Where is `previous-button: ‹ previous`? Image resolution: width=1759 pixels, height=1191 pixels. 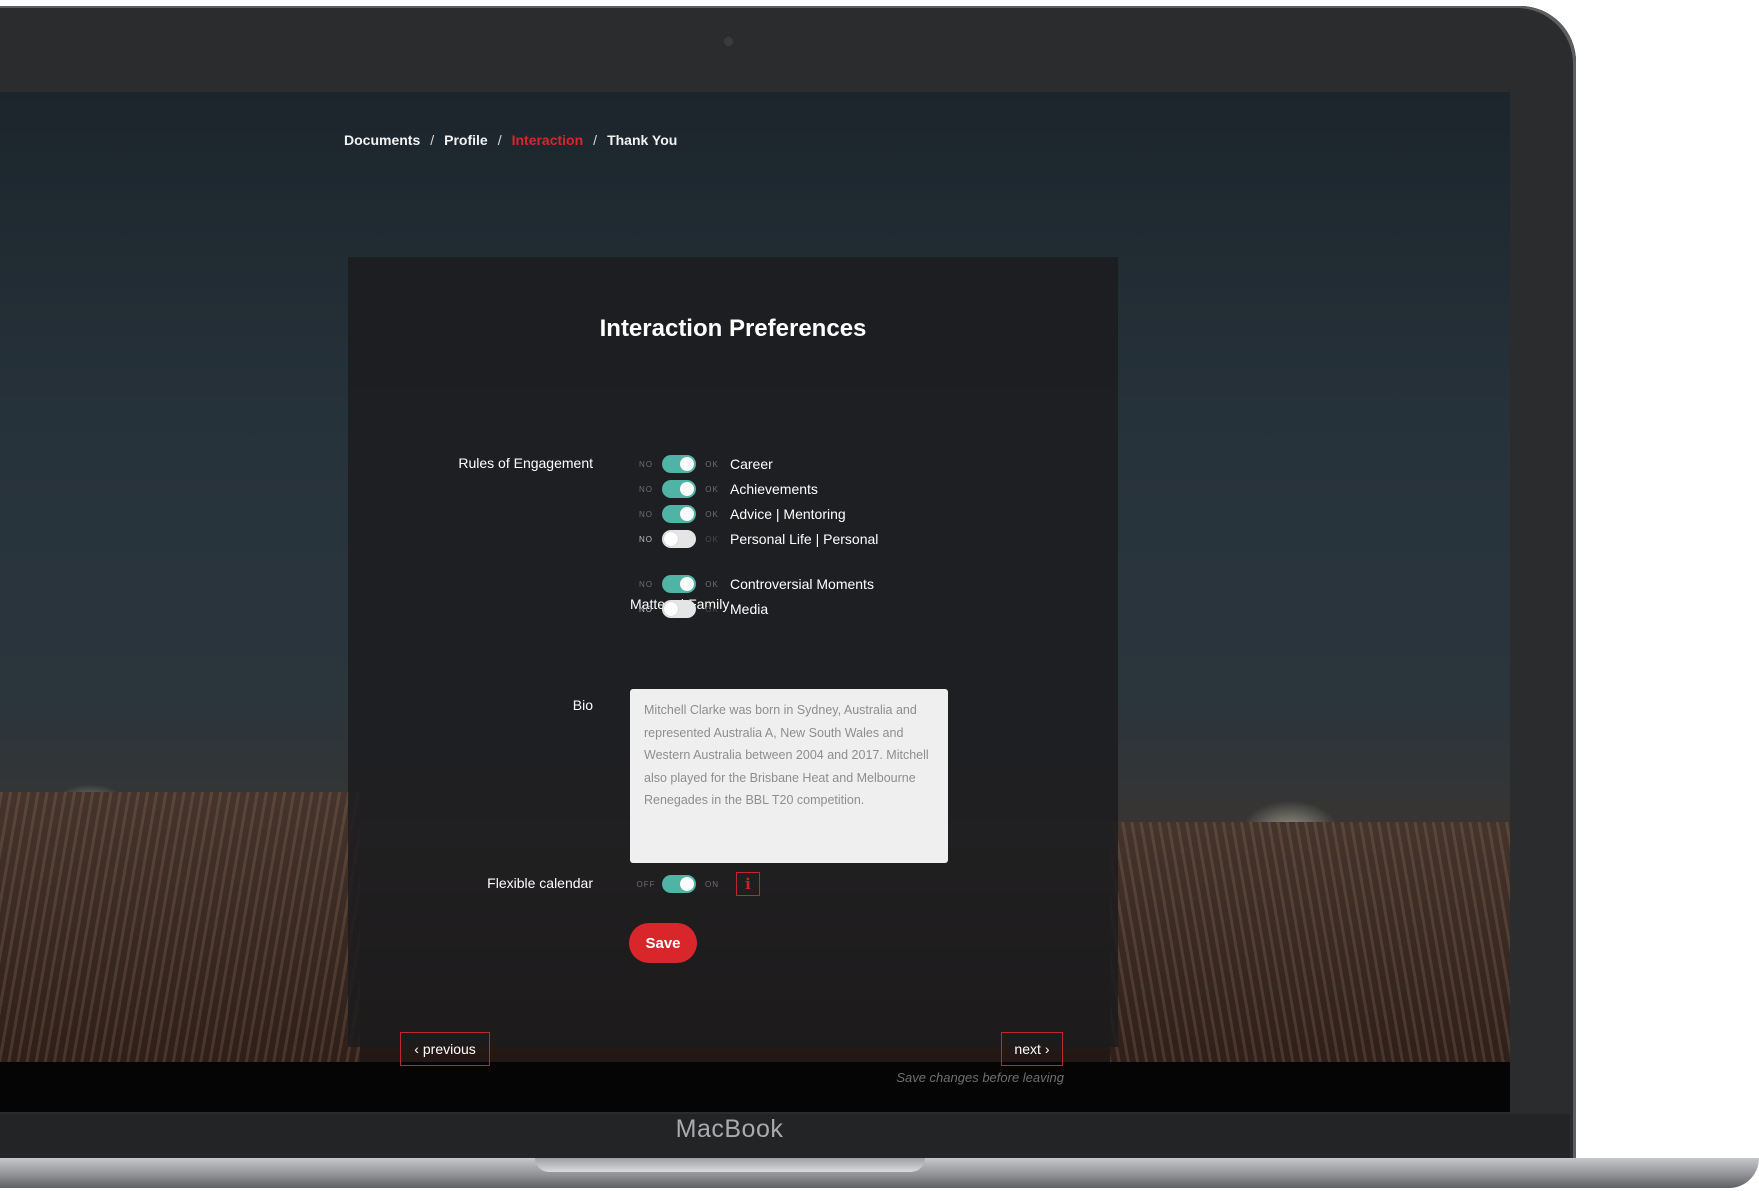
previous-button: ‹ previous is located at coordinates (445, 1049).